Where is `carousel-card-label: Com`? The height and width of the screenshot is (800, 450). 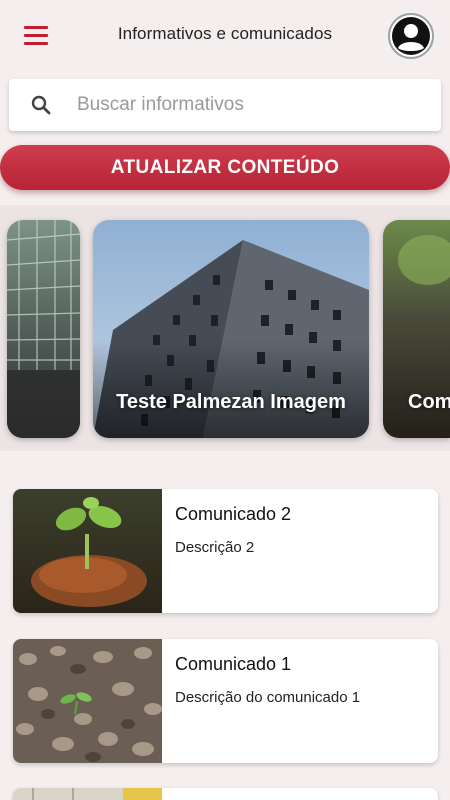
carousel-card-label: Com is located at coordinates (429, 402).